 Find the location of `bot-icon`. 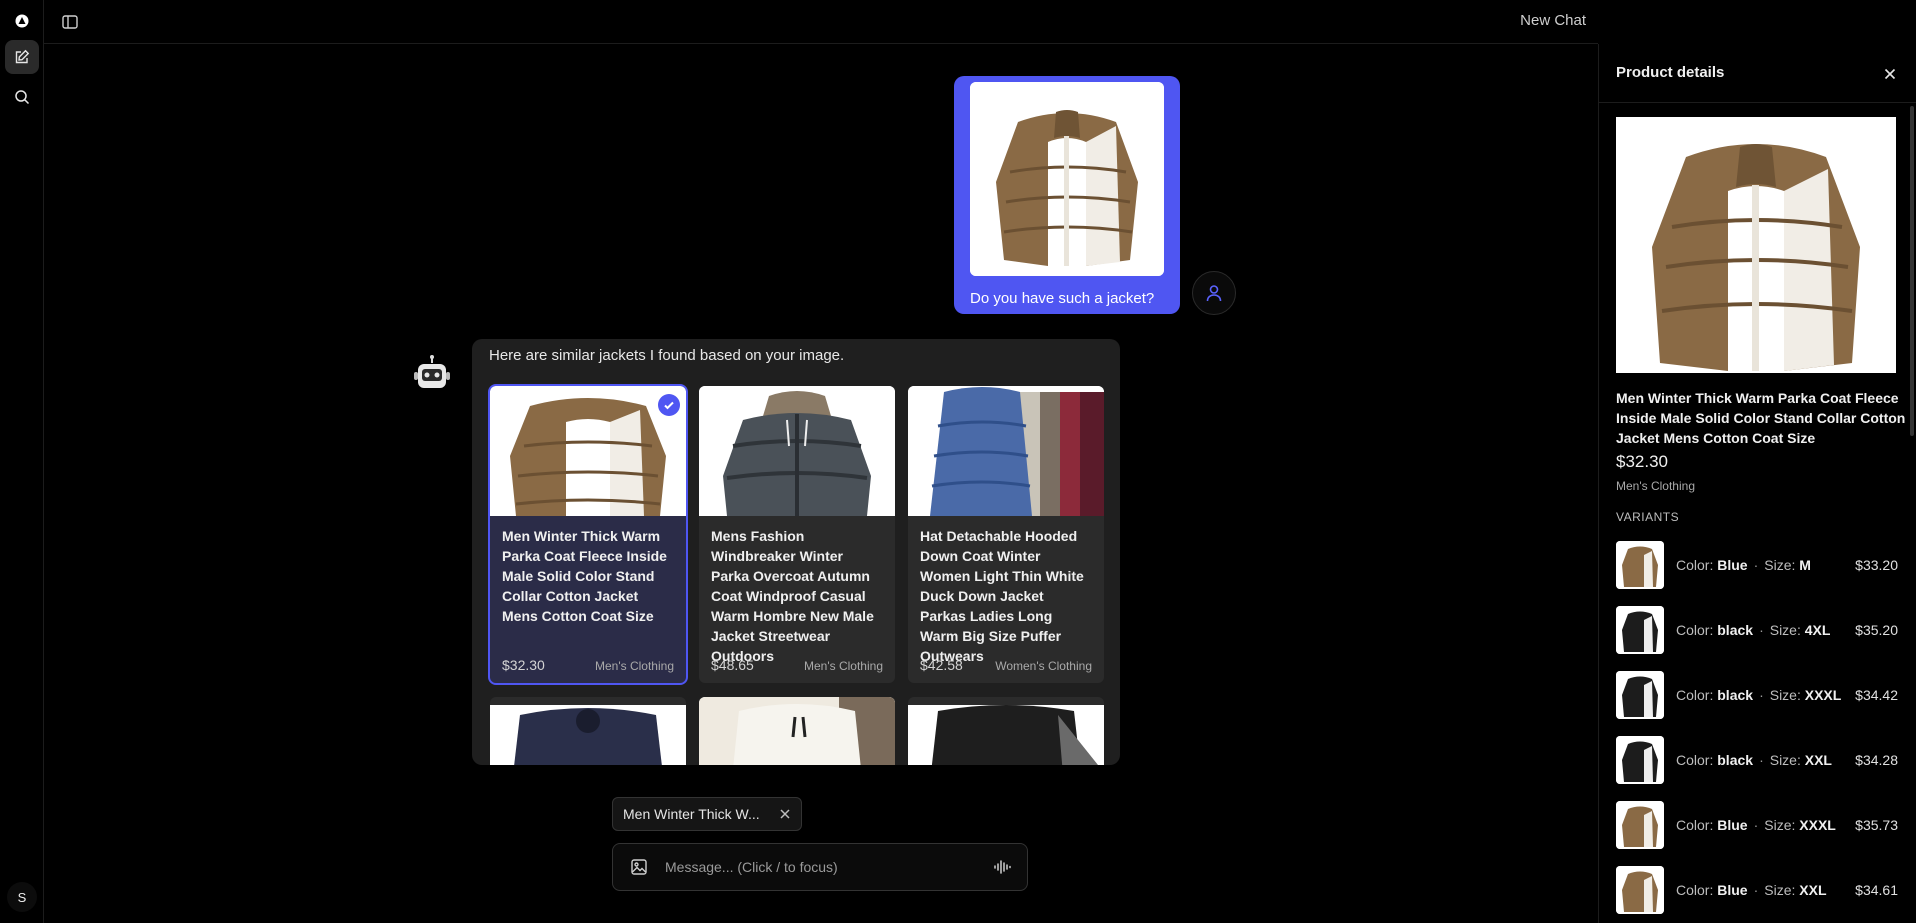

bot-icon is located at coordinates (432, 374).